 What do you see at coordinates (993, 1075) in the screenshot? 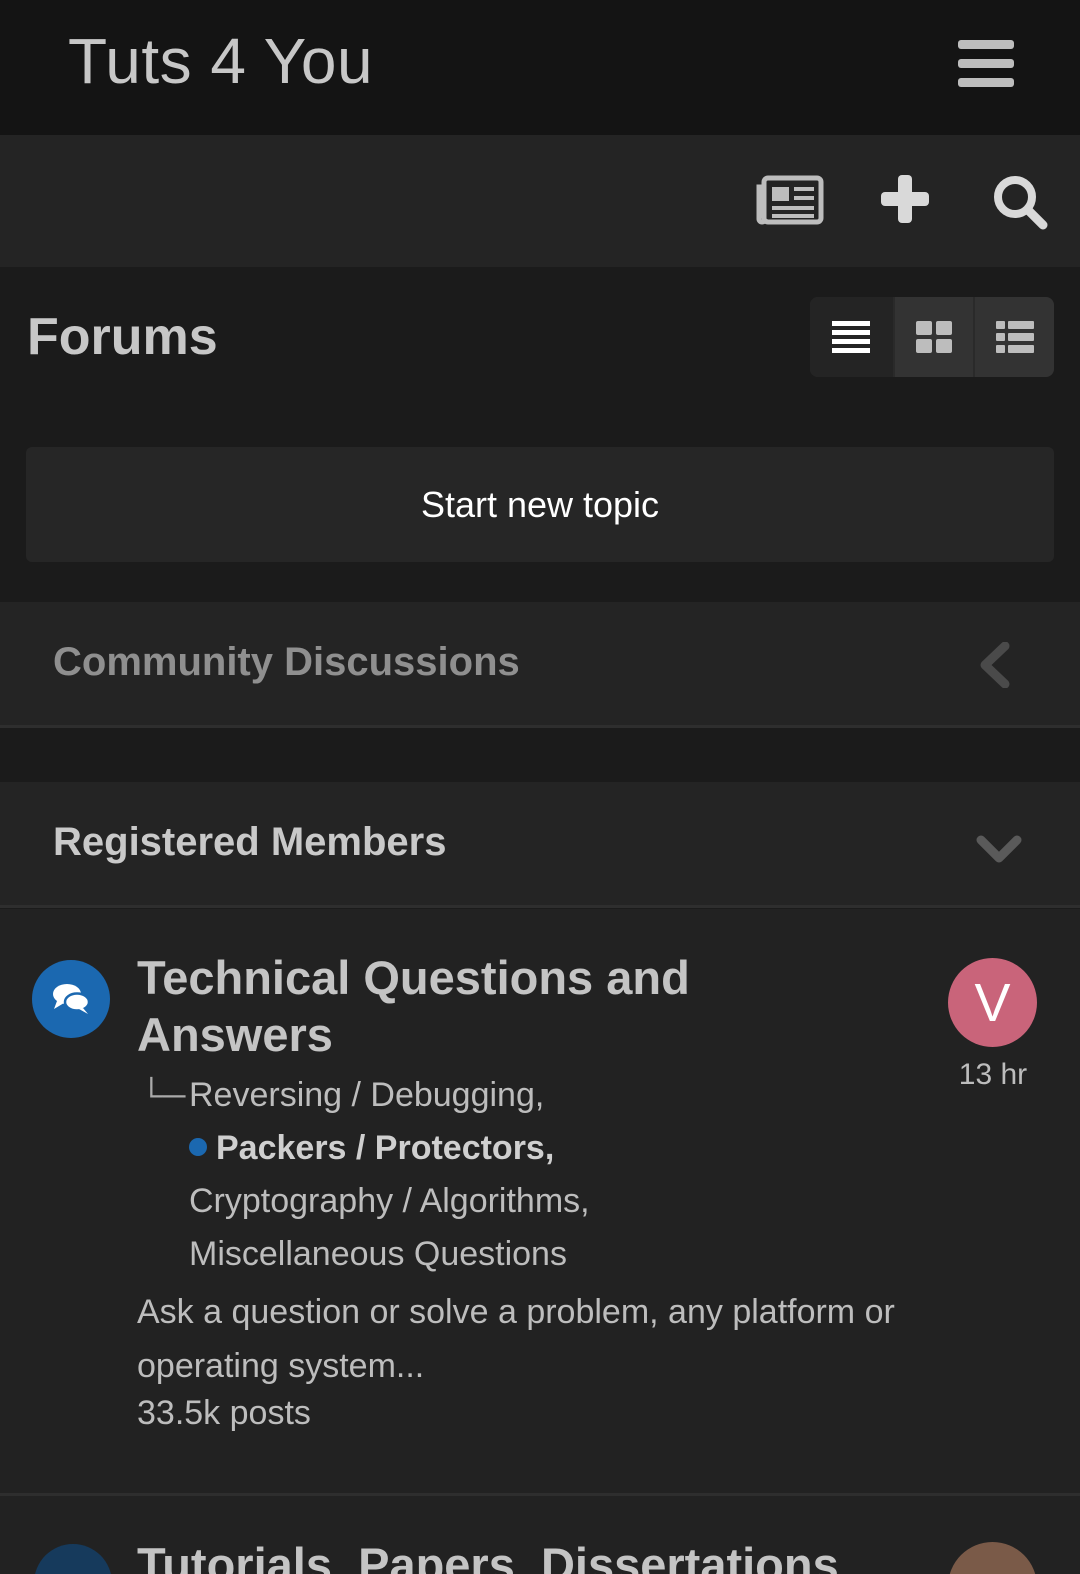
I see `last-post-time: 13 hr` at bounding box center [993, 1075].